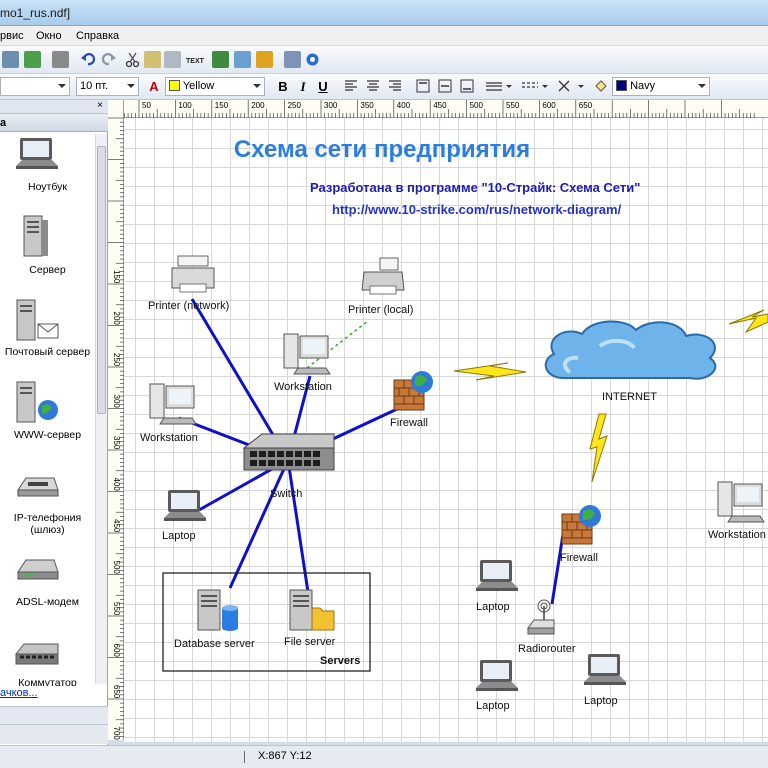 Image resolution: width=768 pixels, height=768 pixels. I want to click on local-printer-icon, so click(384, 279).